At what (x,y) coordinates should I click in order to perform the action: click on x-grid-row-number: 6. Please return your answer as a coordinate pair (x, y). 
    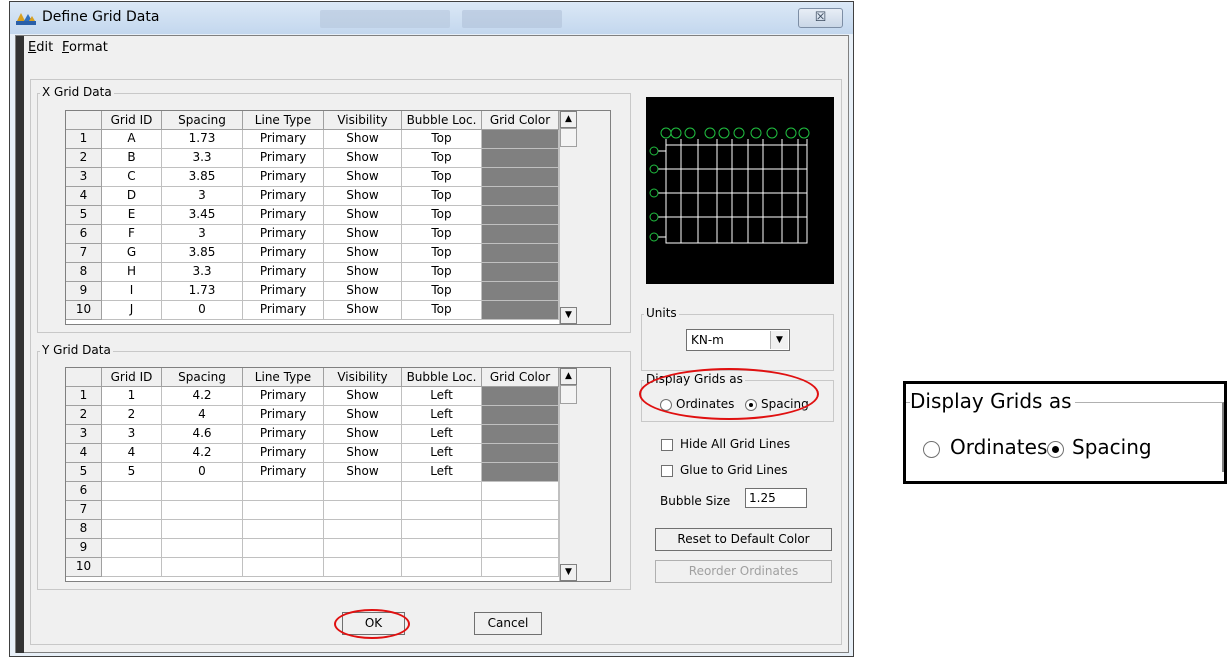
    Looking at the image, I should click on (84, 234).